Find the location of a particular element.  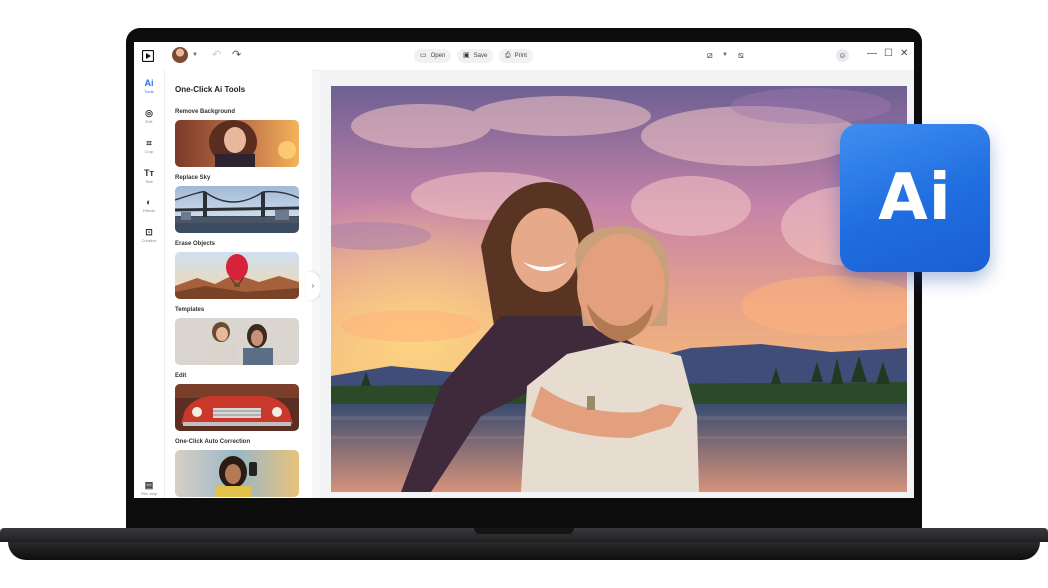

printer-icon: ⎙ is located at coordinates (508, 55).